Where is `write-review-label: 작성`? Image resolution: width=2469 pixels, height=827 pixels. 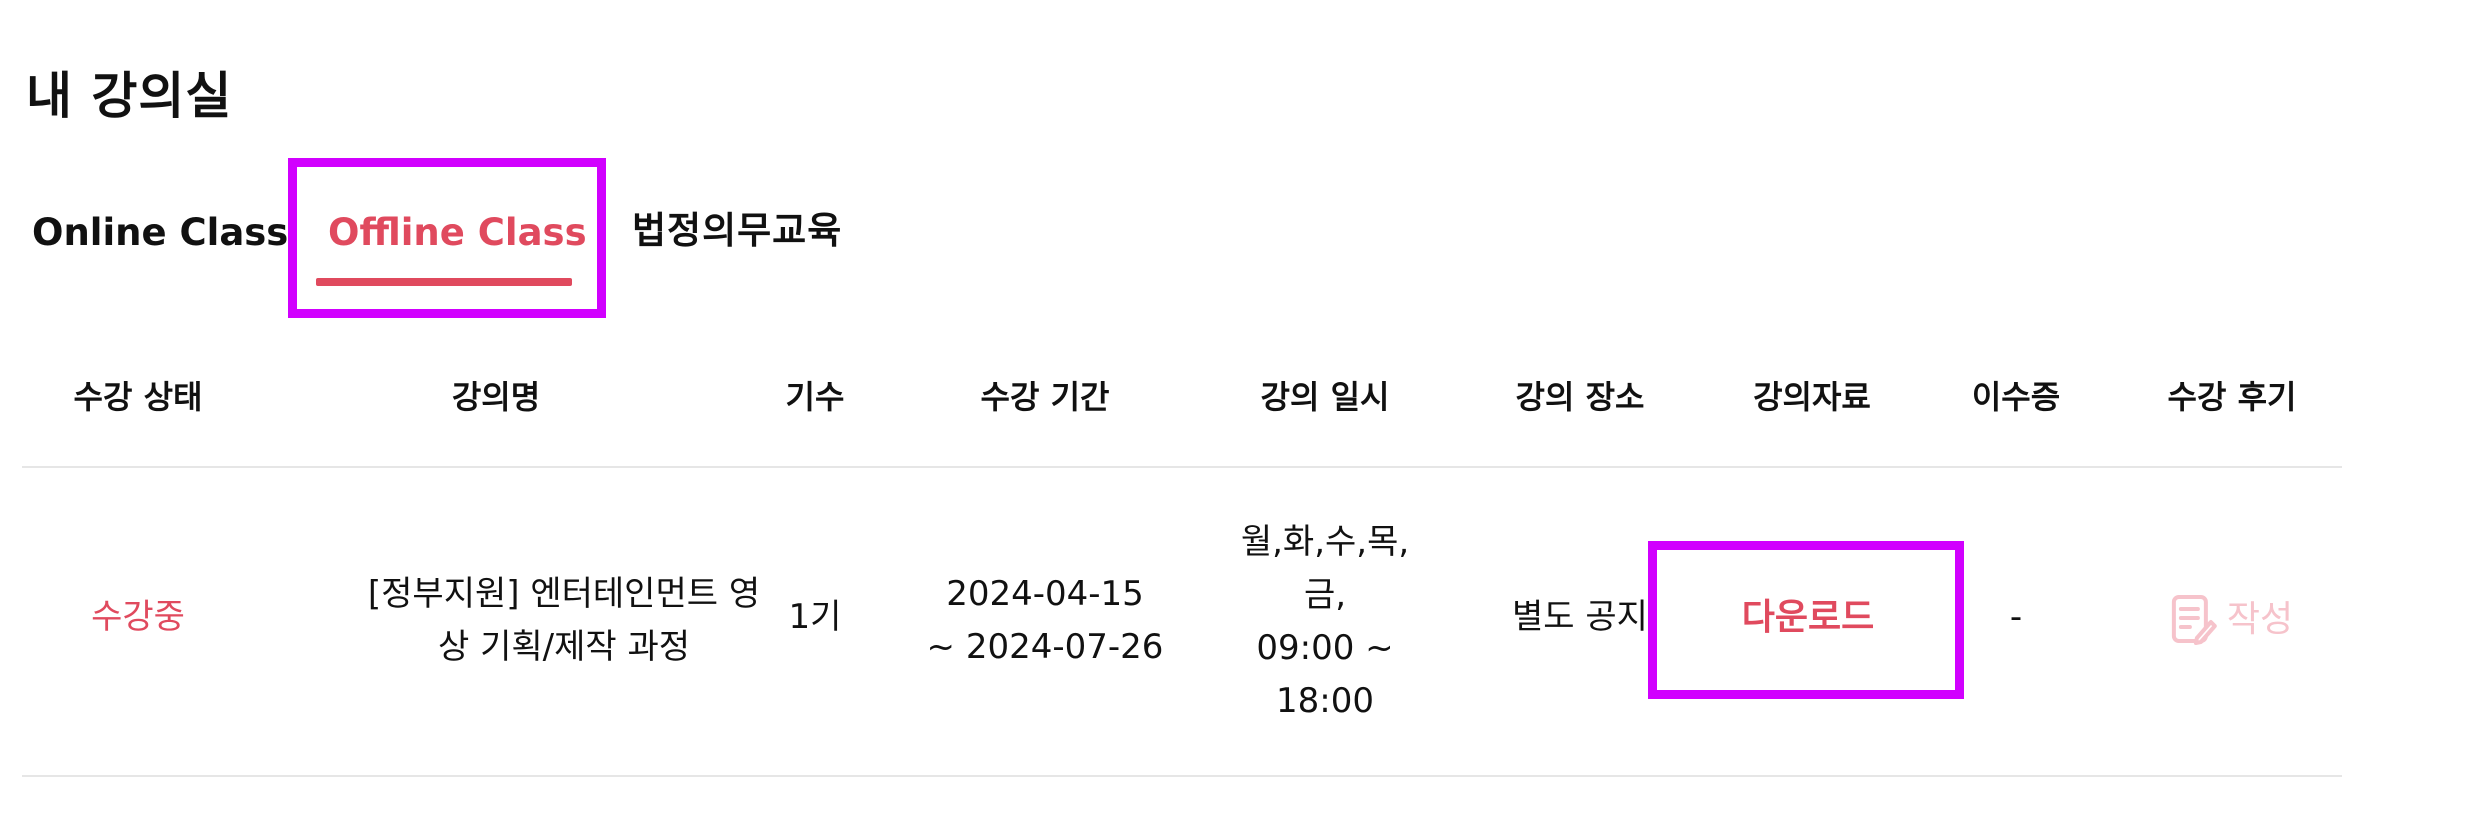
write-review-label: 작성 is located at coordinates (2260, 620).